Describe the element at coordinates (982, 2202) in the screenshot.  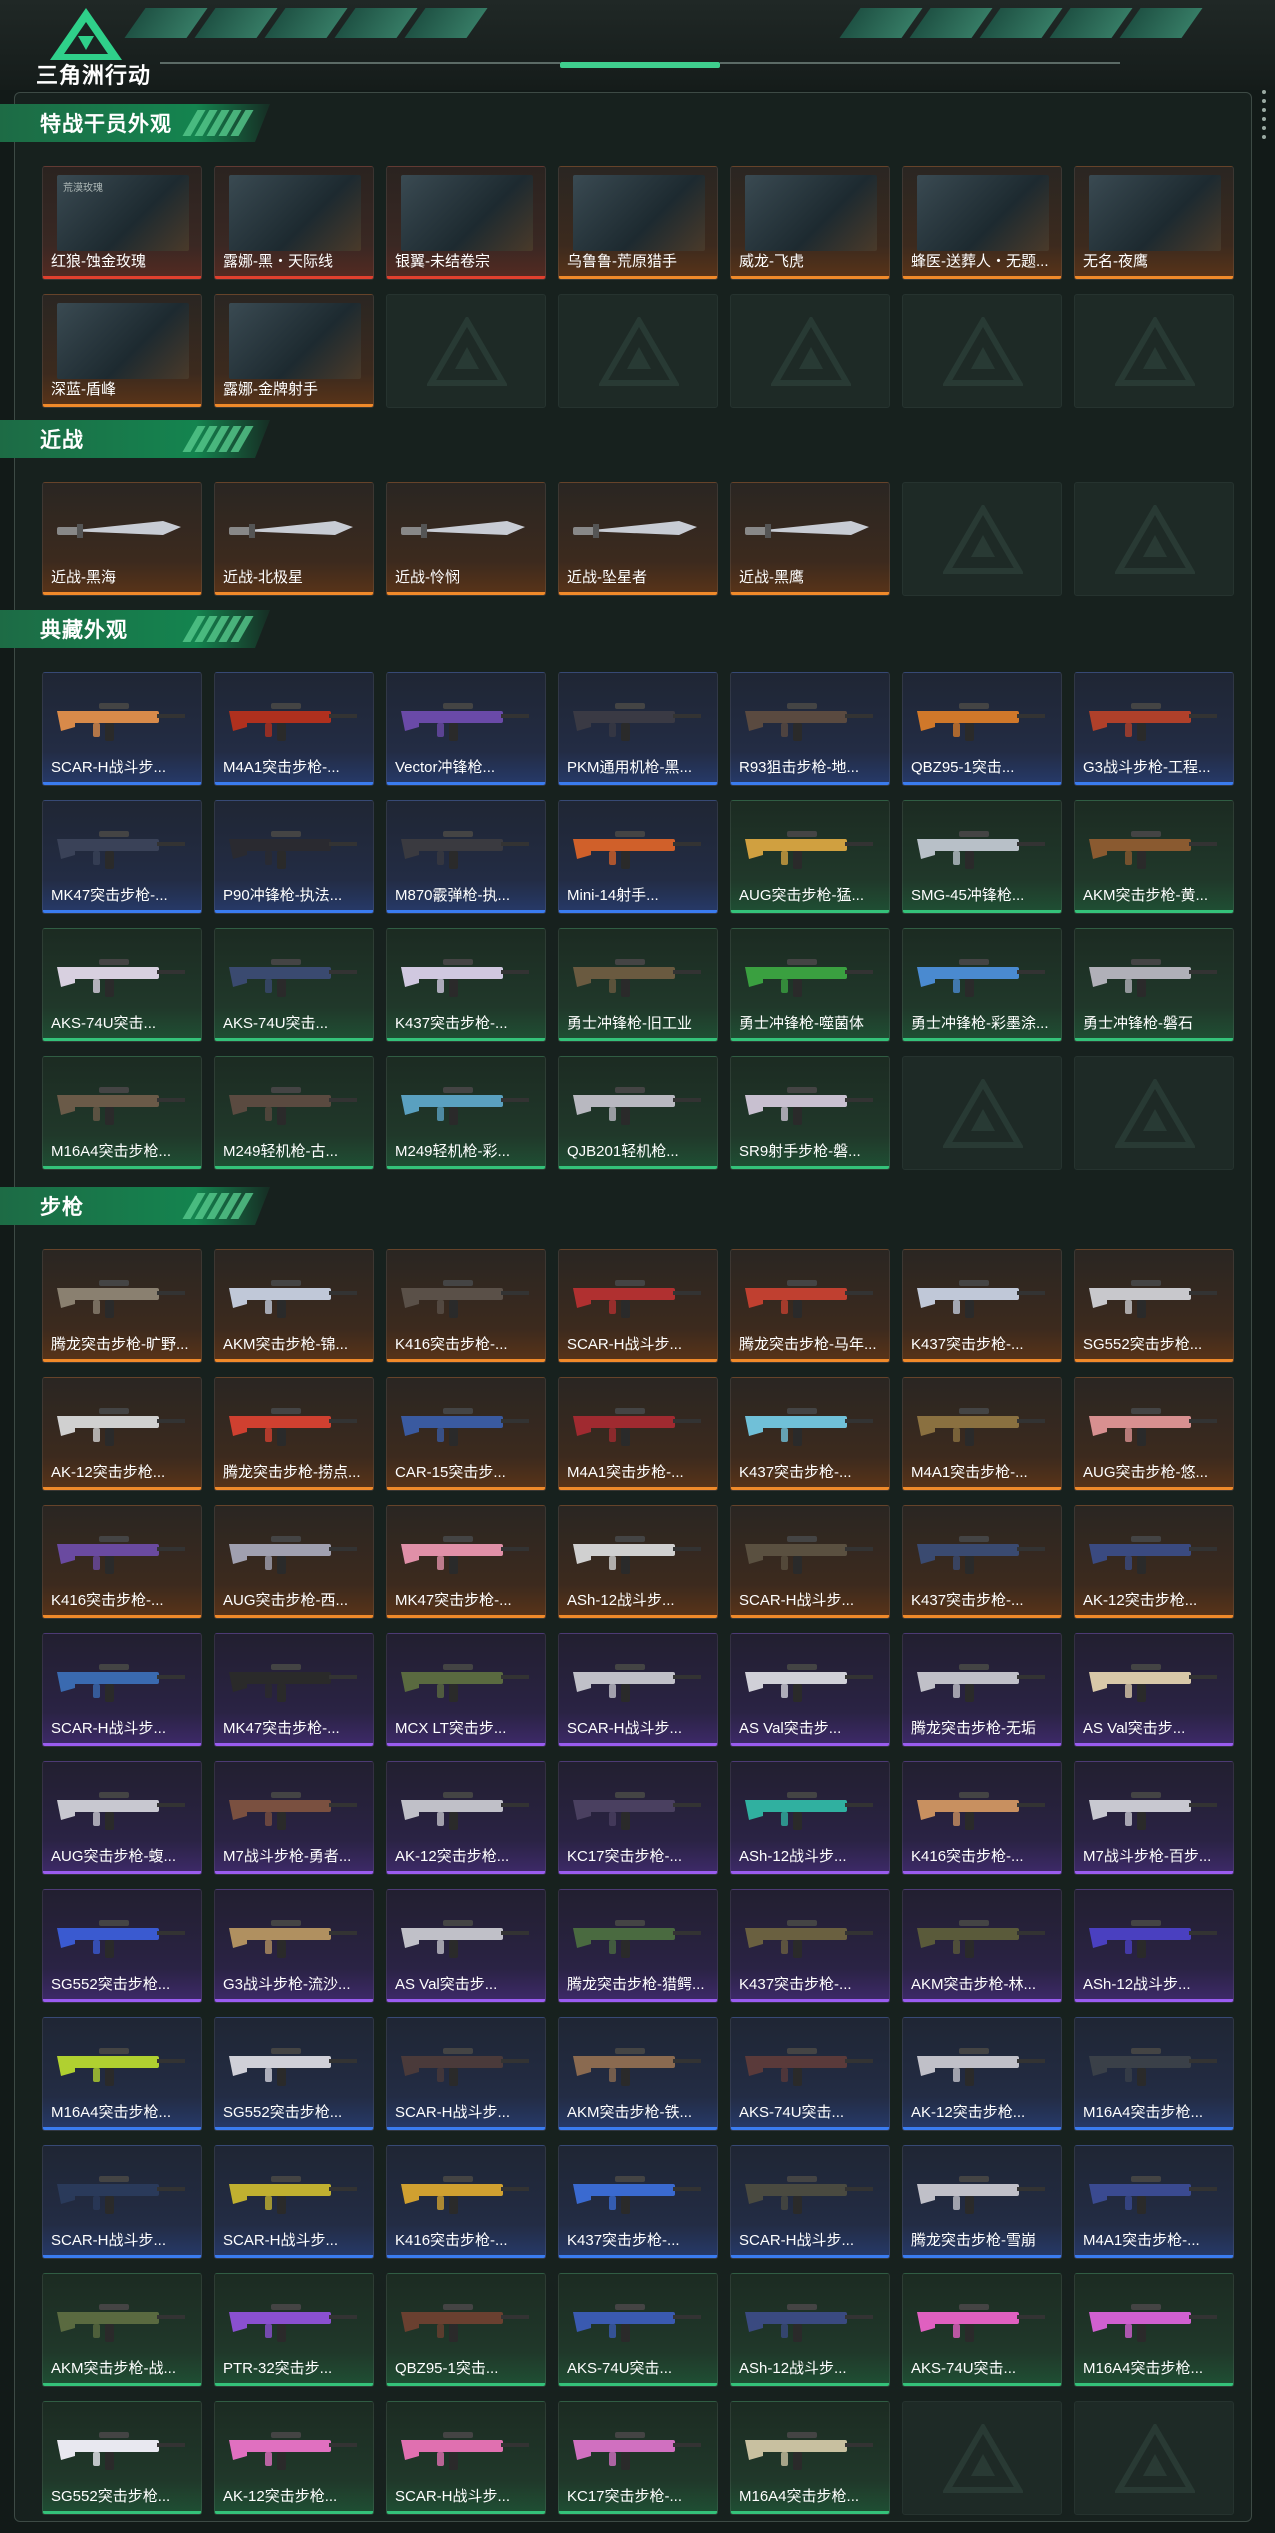
I see `skin-card: 腾龙突击步枪-雪崩` at that location.